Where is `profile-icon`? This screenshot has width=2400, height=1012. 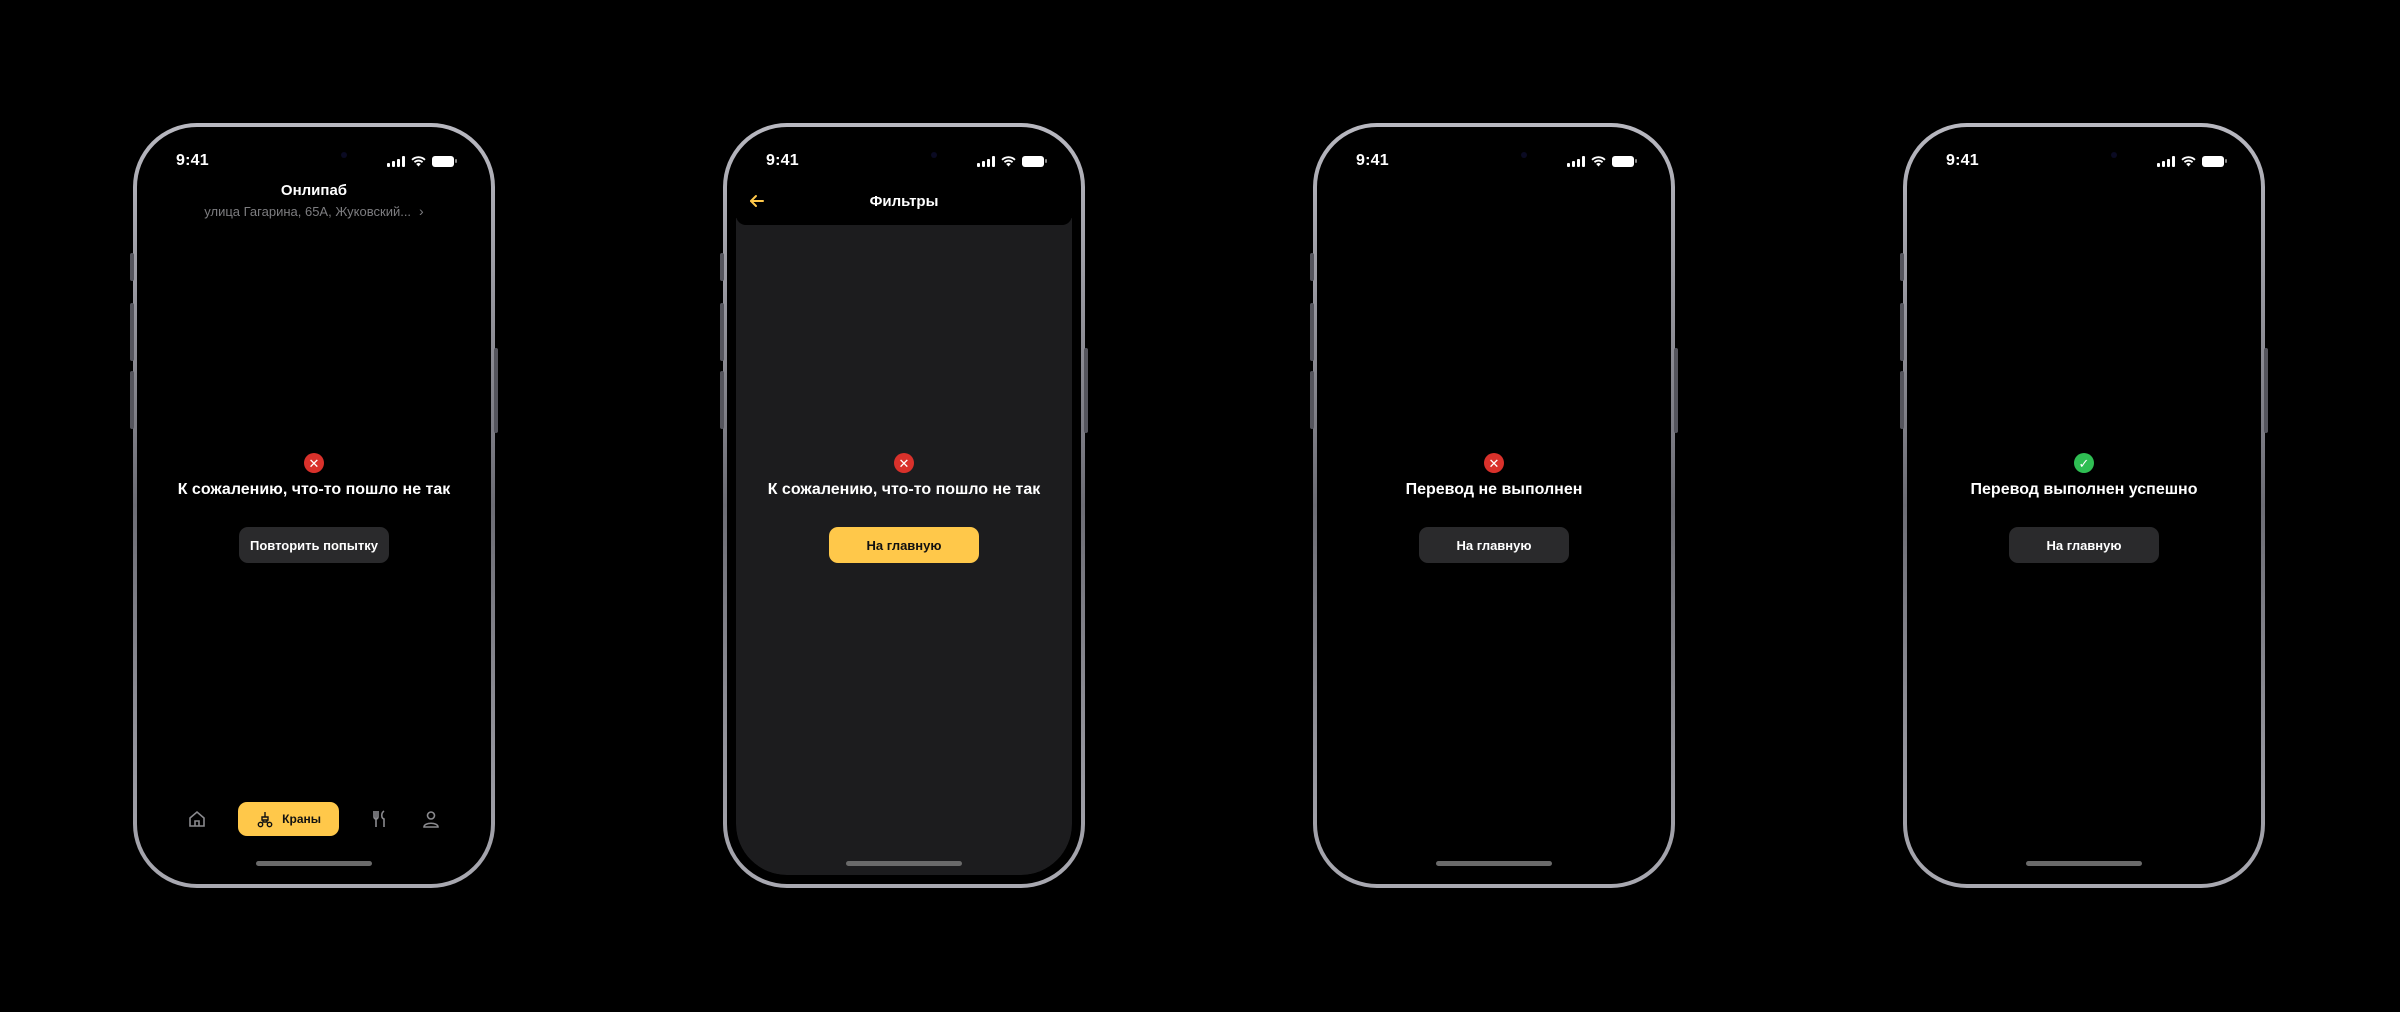
profile-icon is located at coordinates (430, 819).